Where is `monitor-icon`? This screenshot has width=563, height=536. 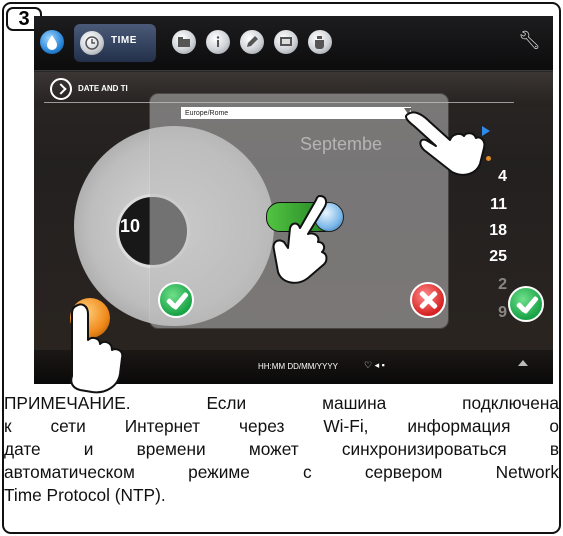
monitor-icon is located at coordinates (286, 42).